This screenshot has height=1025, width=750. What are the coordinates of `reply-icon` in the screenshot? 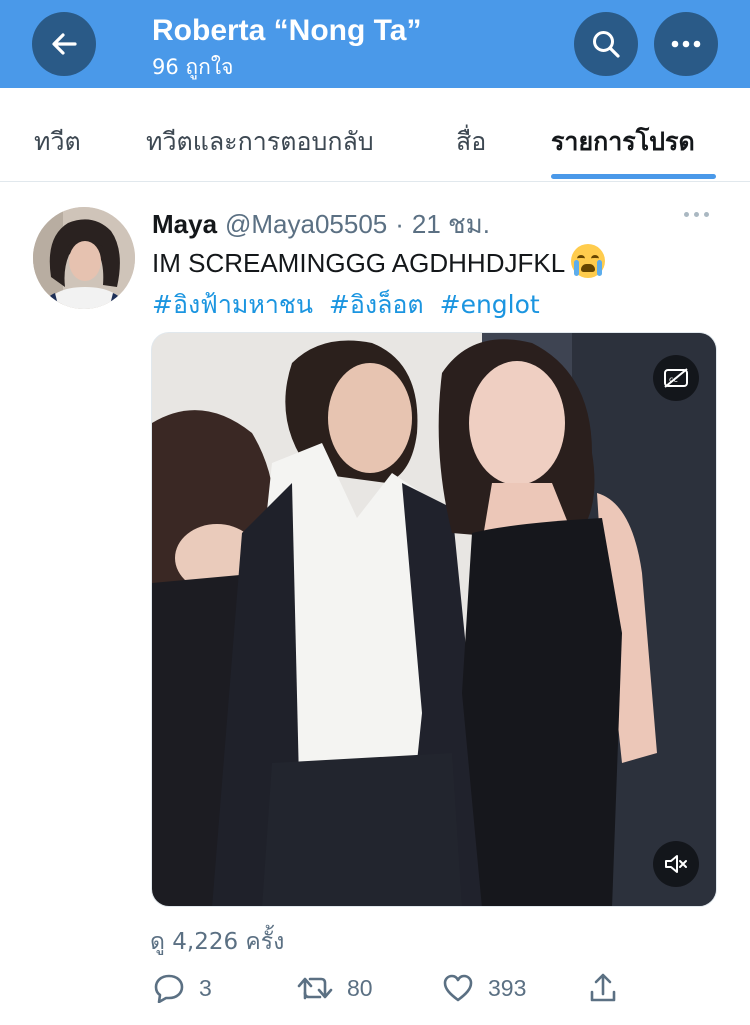 It's located at (169, 988).